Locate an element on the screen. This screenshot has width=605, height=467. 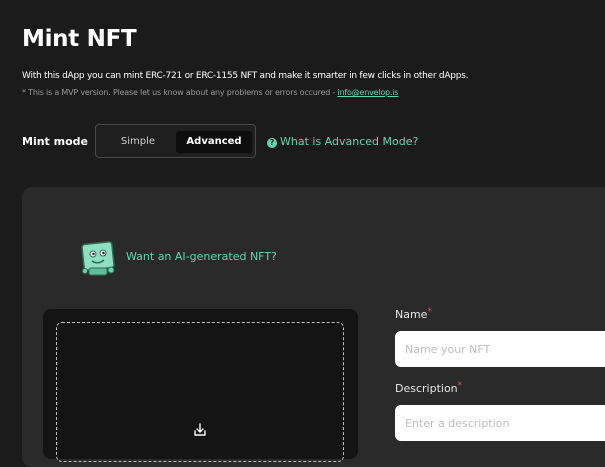
mint-mode-toggle: Simple Advanced is located at coordinates (175, 141).